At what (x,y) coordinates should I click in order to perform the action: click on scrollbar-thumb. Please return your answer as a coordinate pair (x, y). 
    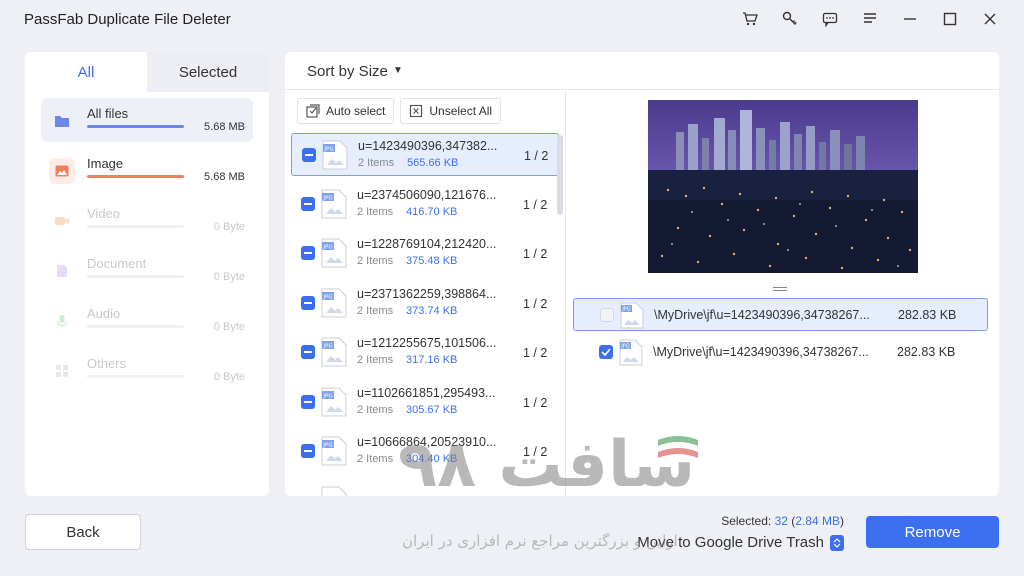
    Looking at the image, I should click on (560, 175).